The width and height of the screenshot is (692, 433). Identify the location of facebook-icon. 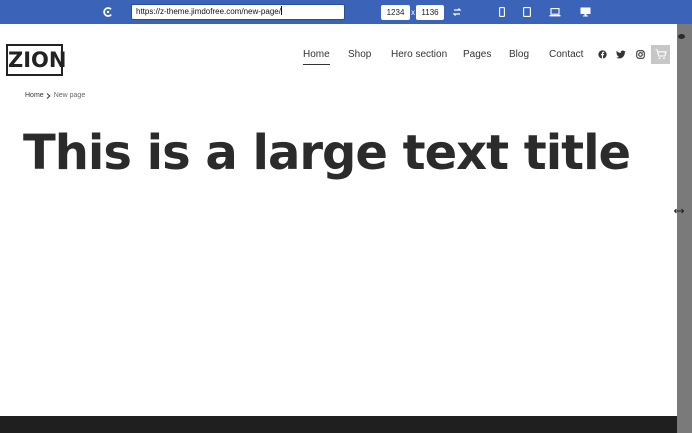
(602, 54).